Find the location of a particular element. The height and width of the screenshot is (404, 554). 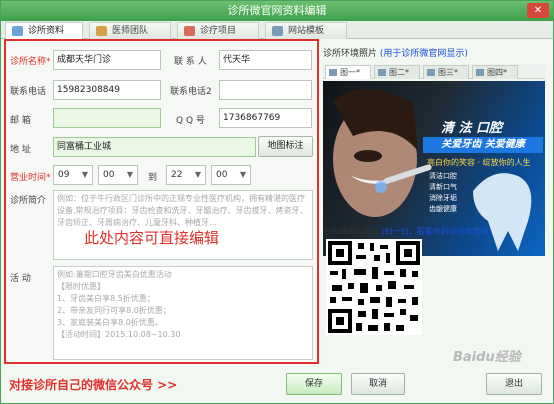

tab-label: 诊疗项目 is located at coordinates (218, 31).